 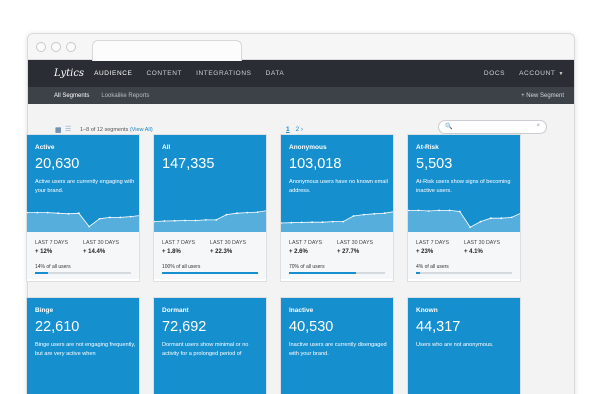 What do you see at coordinates (116, 130) in the screenshot?
I see `segment-count: 1–8 of 12 segments (View All)` at bounding box center [116, 130].